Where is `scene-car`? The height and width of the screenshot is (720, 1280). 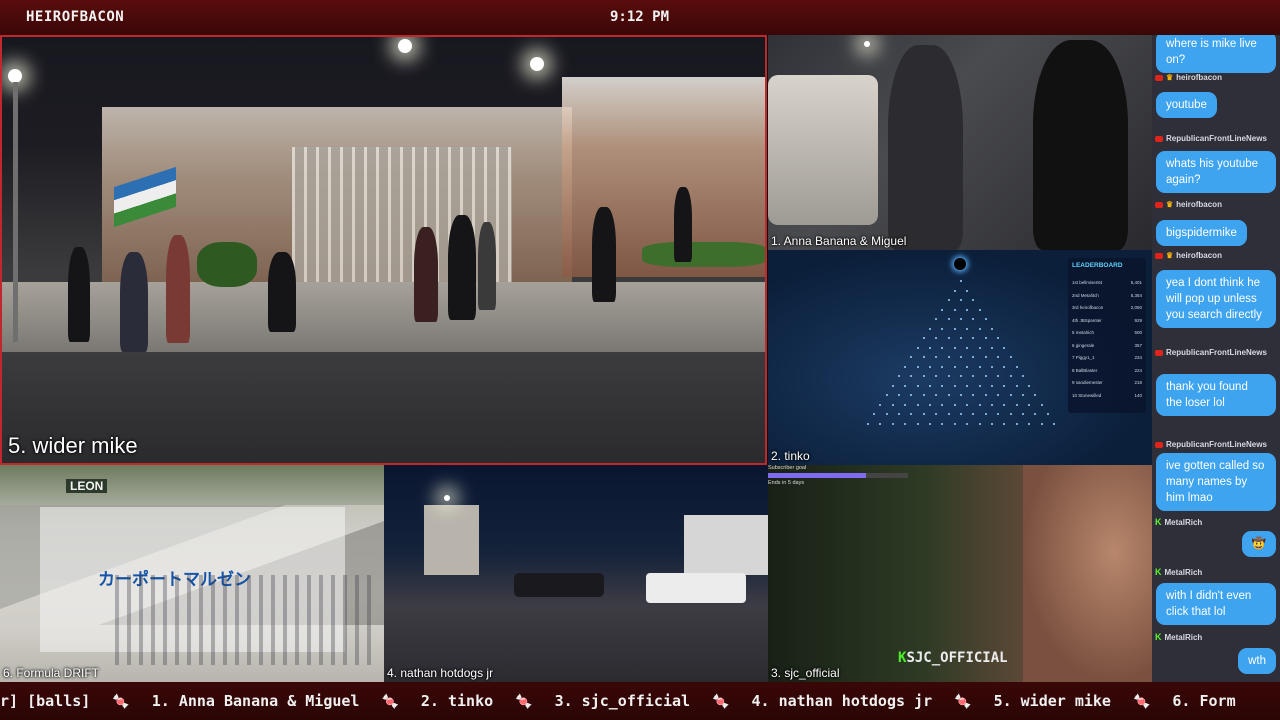
scene-car is located at coordinates (559, 585).